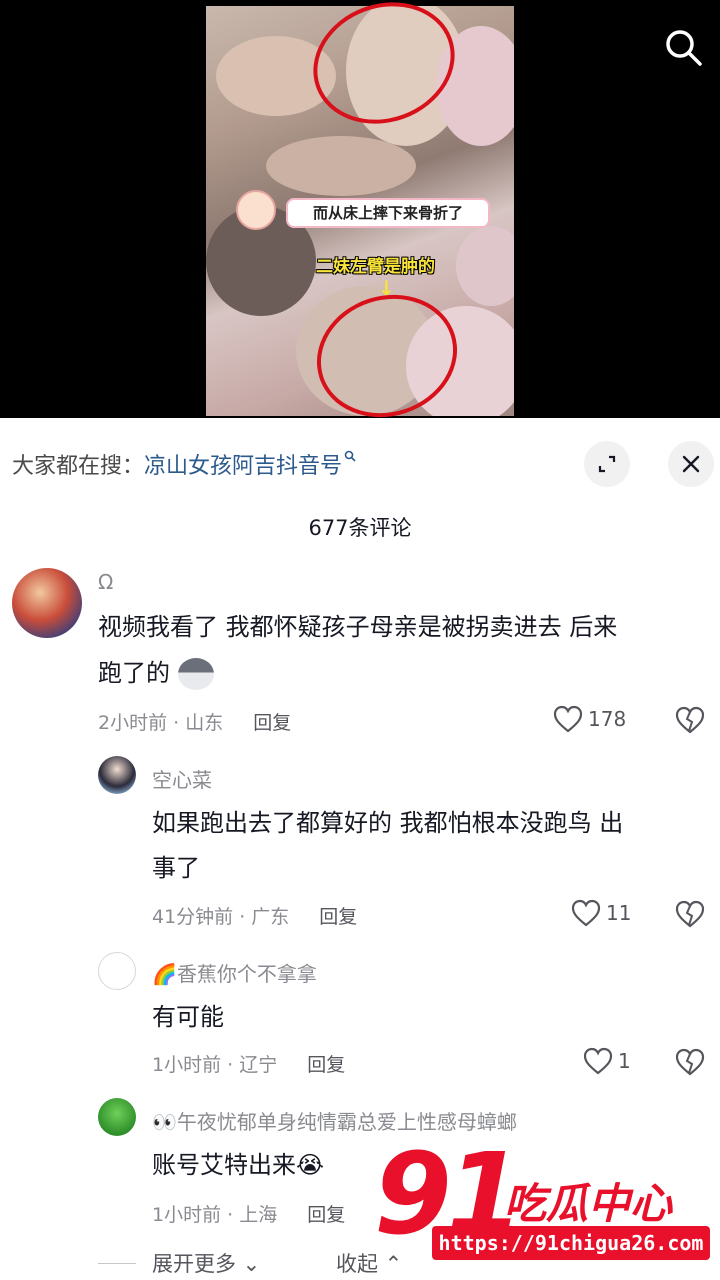 This screenshot has height=1280, width=720. I want to click on close-icon, so click(691, 464).